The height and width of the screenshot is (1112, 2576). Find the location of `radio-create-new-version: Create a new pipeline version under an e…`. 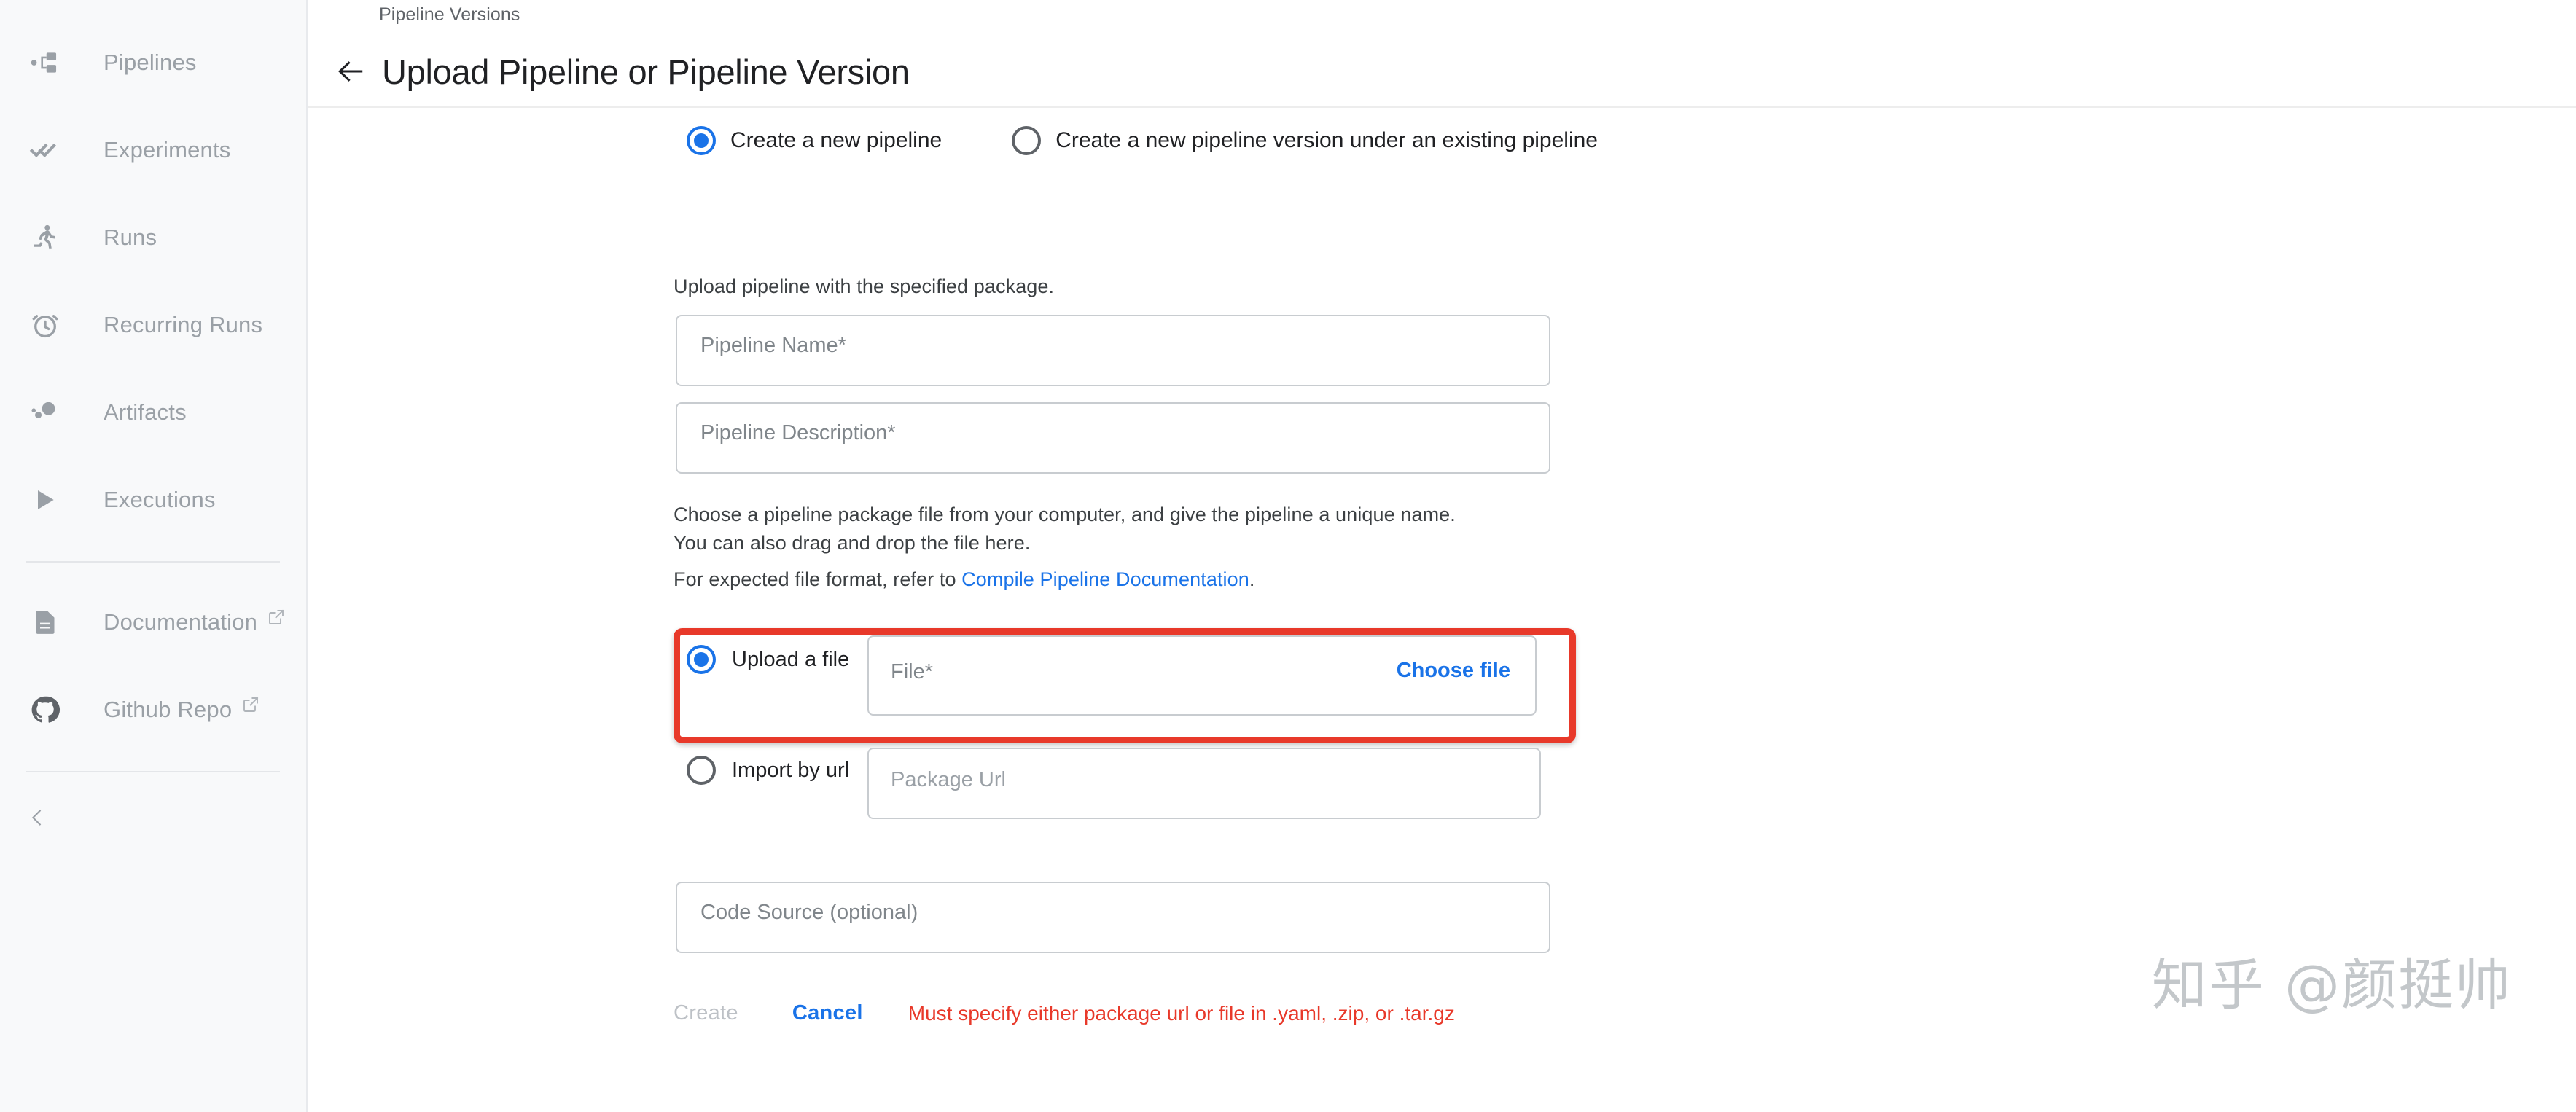

radio-create-new-version: Create a new pipeline version under an e… is located at coordinates (1305, 140).